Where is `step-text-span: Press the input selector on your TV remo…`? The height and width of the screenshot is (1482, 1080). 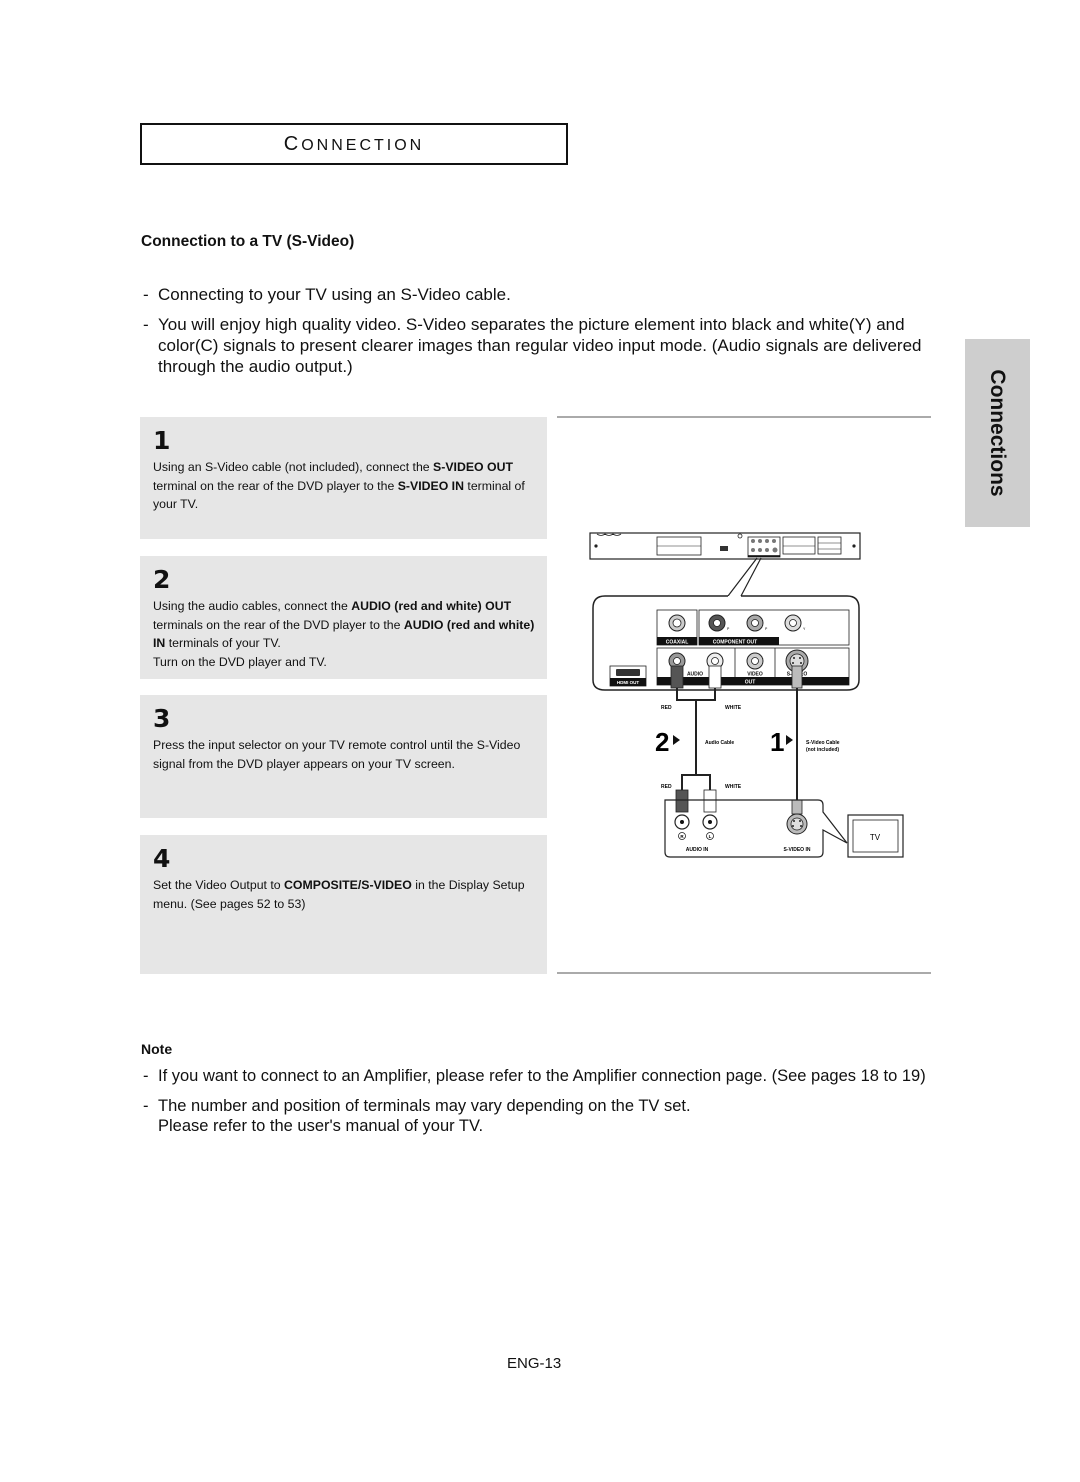 step-text-span: Press the input selector on your TV remo… is located at coordinates (337, 754).